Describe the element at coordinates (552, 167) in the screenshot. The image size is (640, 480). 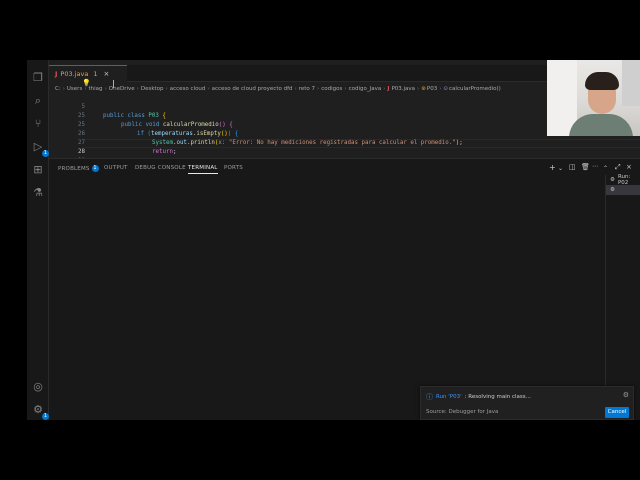
I see `new-terminal-icon: +` at that location.